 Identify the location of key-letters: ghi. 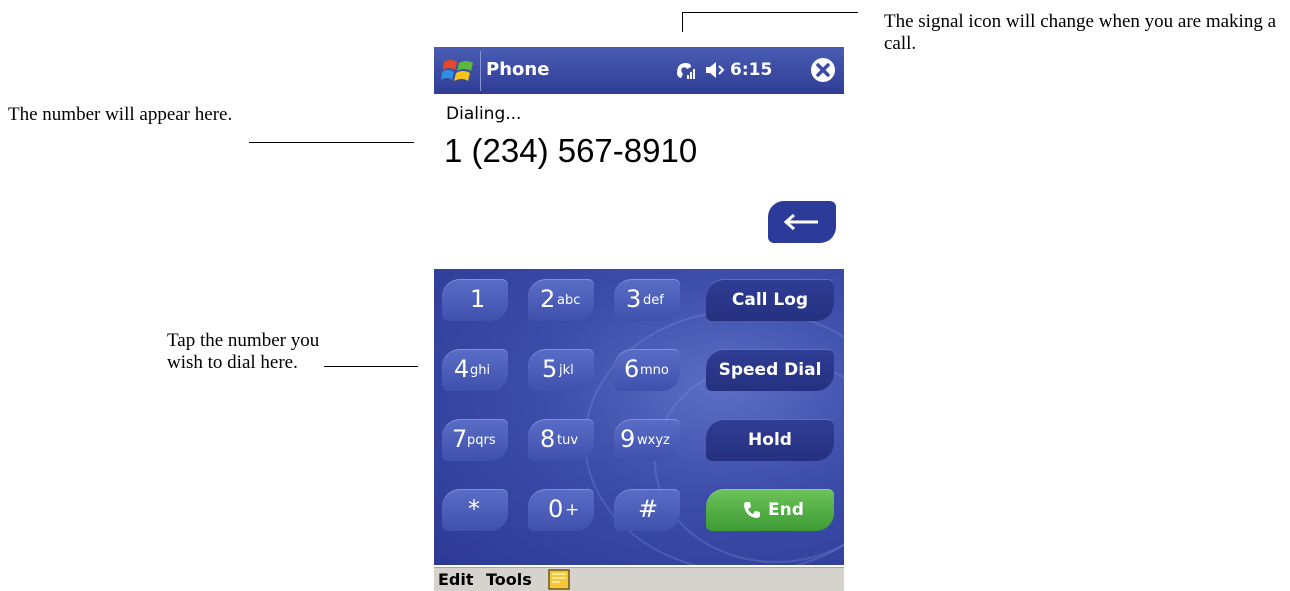
(480, 370).